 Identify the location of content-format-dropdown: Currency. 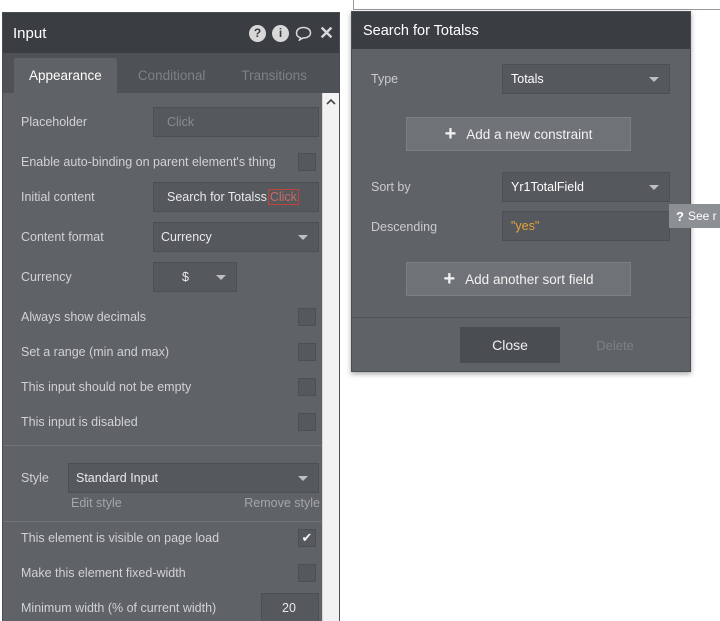
(236, 237).